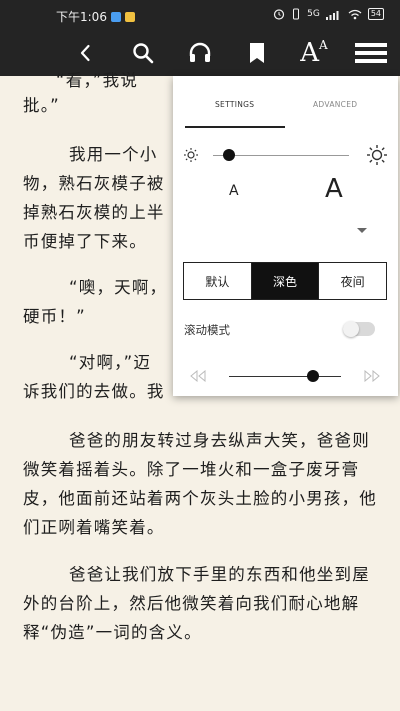 The image size is (400, 711). Describe the element at coordinates (355, 14) in the screenshot. I see `wifi-icon` at that location.